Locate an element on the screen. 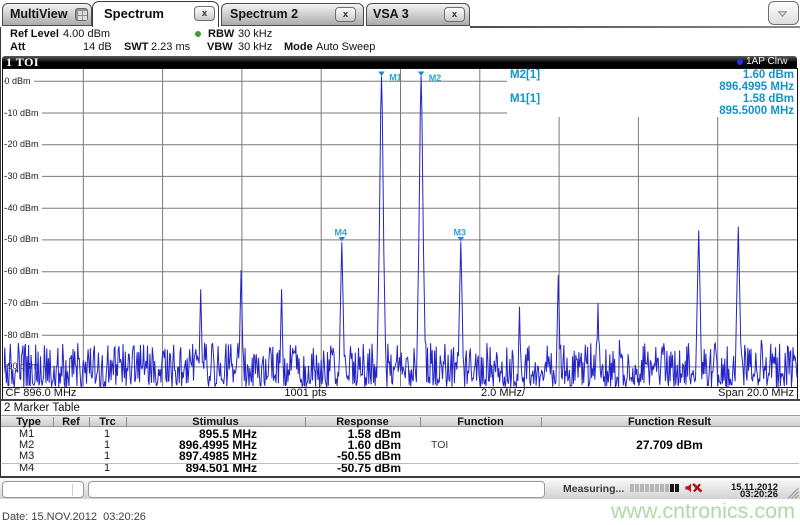 This screenshot has height=525, width=800. svg-text: M2 is located at coordinates (434, 78).